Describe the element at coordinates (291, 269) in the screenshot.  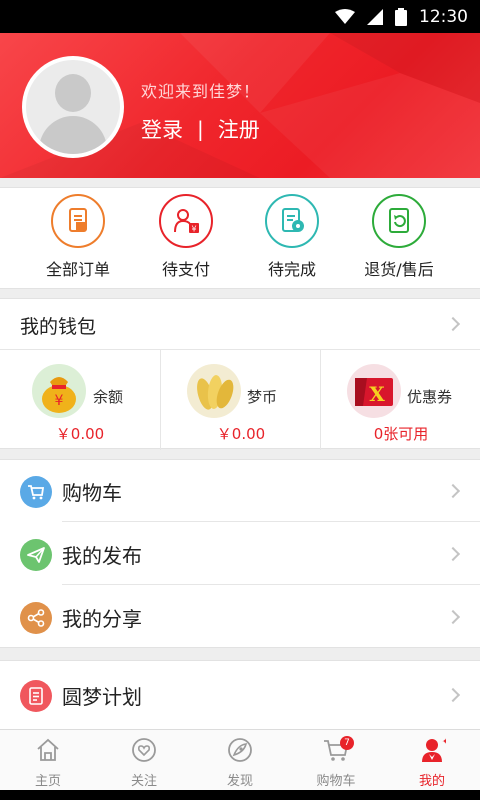
I see `order-pending-complete-label: 待完成` at that location.